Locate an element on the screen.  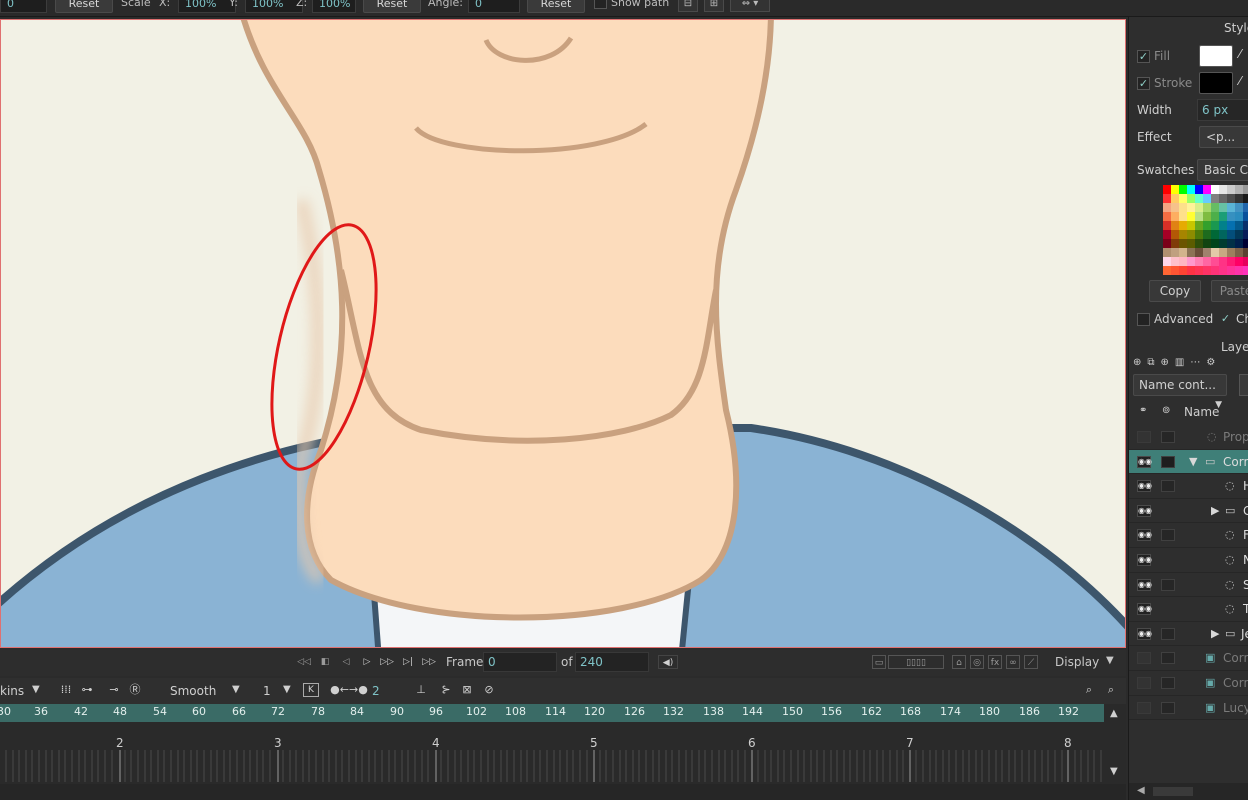
reset-position-button: Reset is located at coordinates (84, 6).